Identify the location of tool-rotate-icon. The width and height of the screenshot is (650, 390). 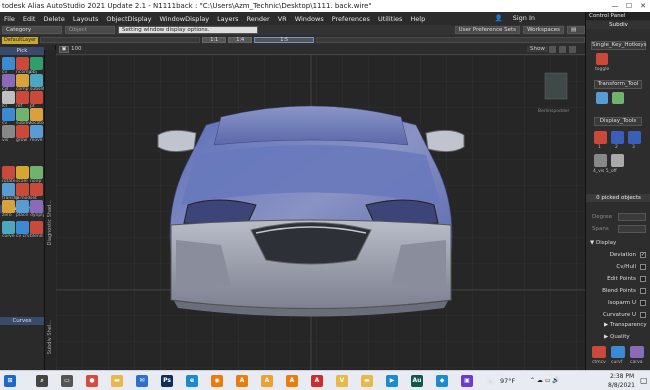
(8, 172).